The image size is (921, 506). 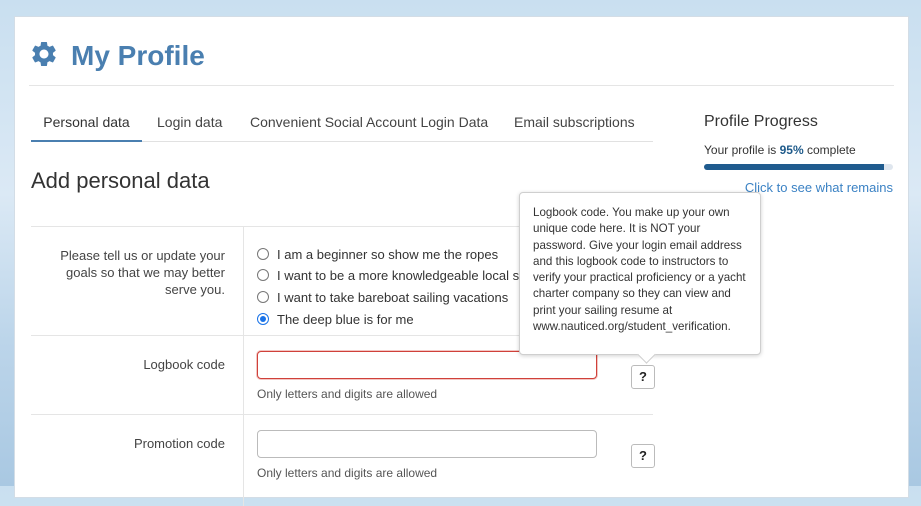 What do you see at coordinates (243, 366) in the screenshot?
I see `form-column-divider` at bounding box center [243, 366].